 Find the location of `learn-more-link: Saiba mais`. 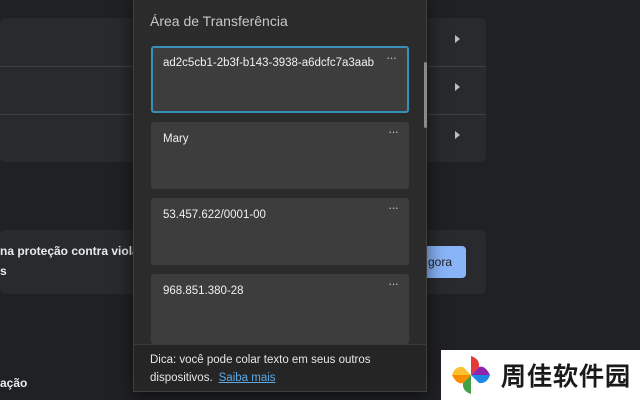

learn-more-link: Saiba mais is located at coordinates (247, 378).